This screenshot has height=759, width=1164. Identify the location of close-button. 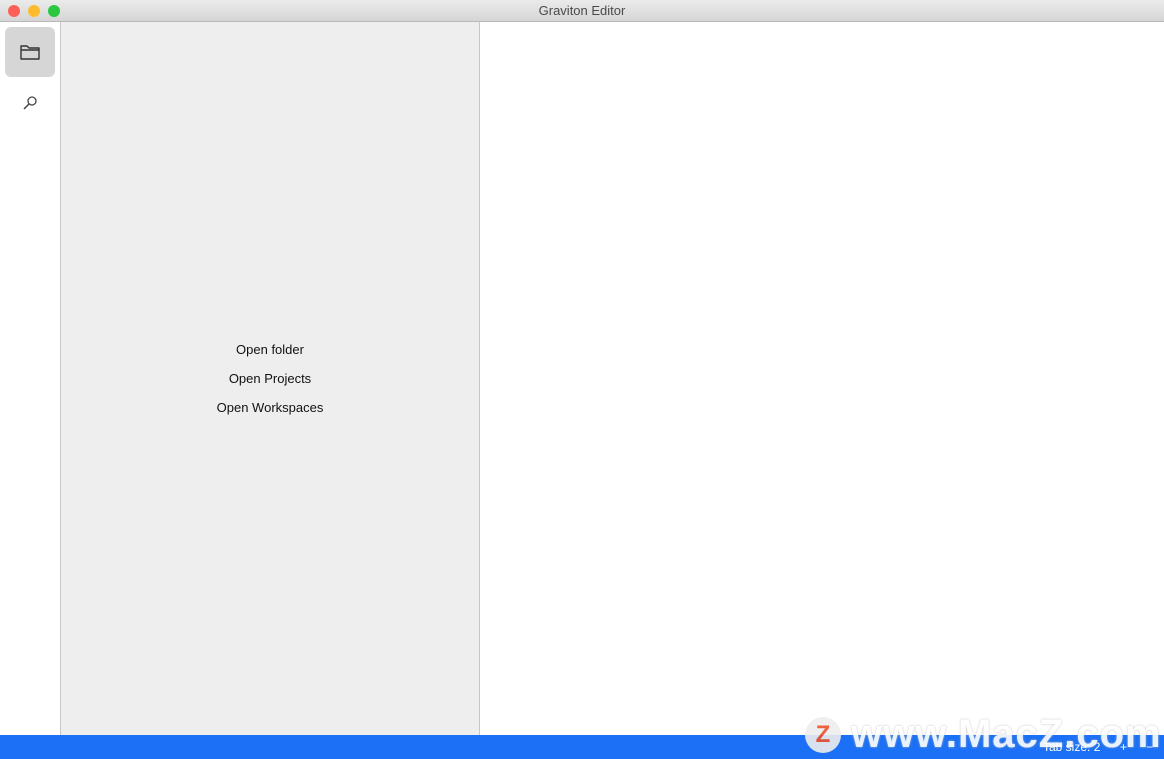
(14, 11).